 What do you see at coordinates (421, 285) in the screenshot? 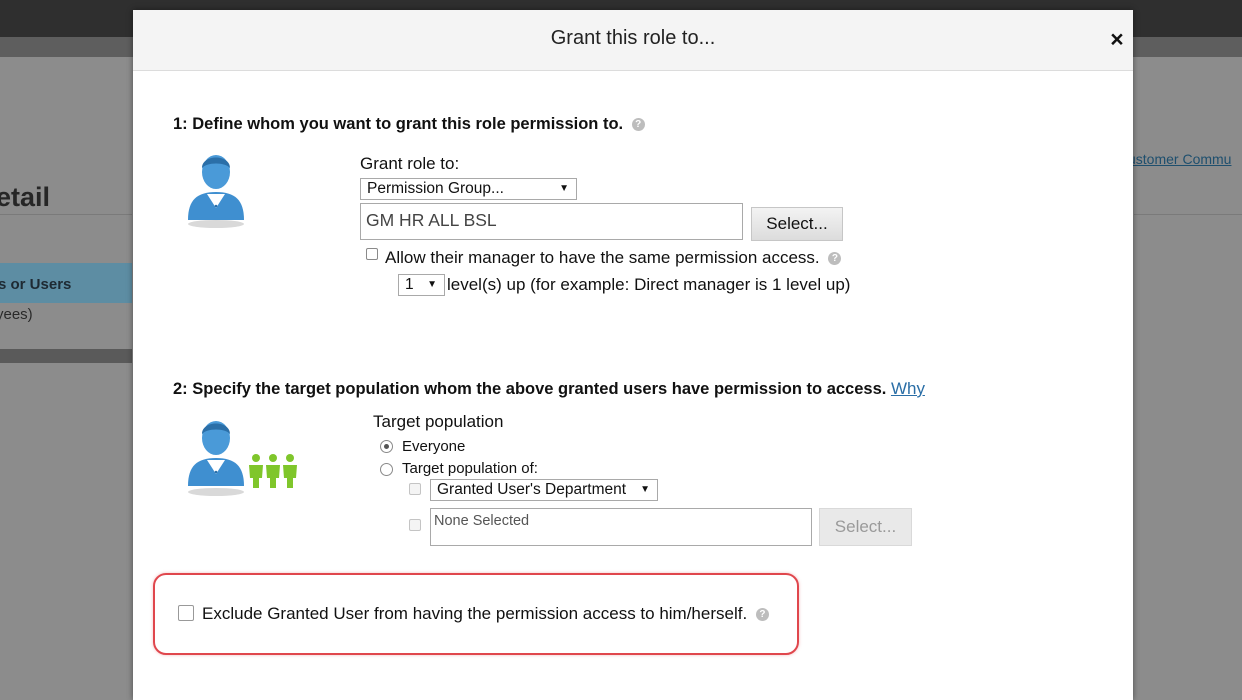
I see `manager-level-select: 1 ▼` at bounding box center [421, 285].